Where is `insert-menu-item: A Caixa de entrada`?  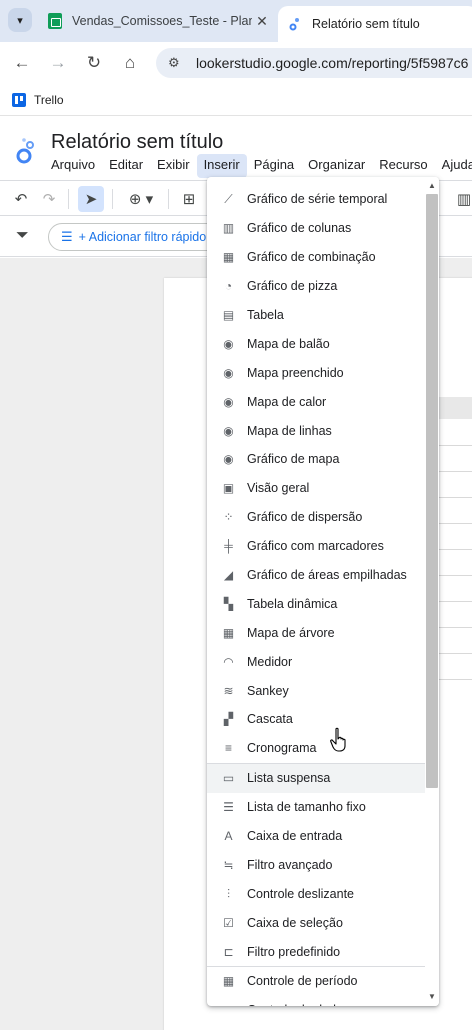 insert-menu-item: A Caixa de entrada is located at coordinates (316, 836).